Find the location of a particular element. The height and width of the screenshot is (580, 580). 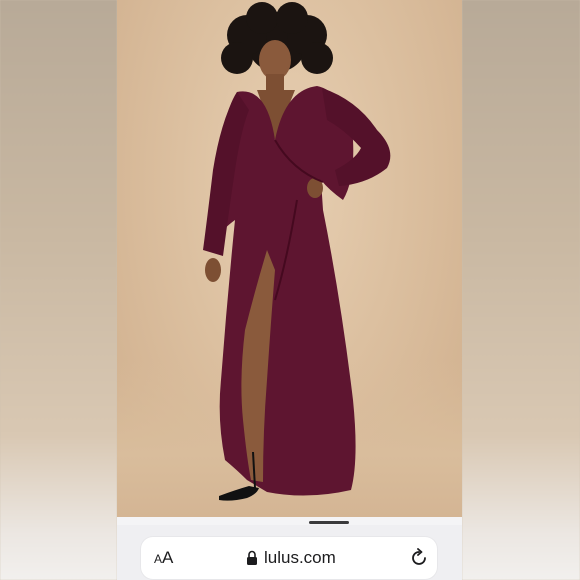

text-size-button: AA is located at coordinates (163, 558).